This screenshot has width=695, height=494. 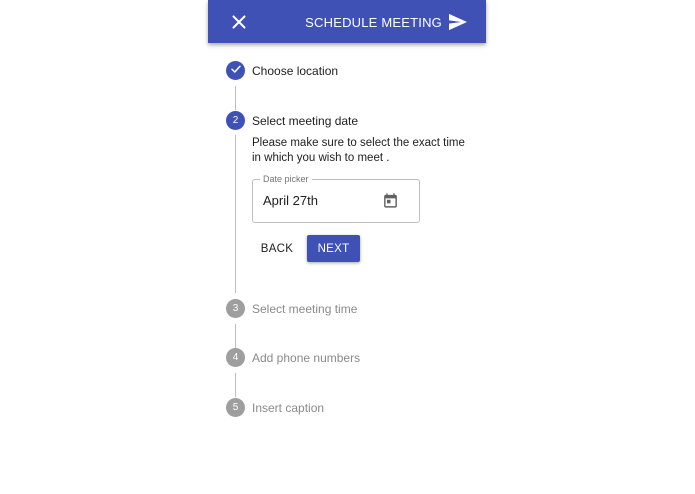 What do you see at coordinates (333, 248) in the screenshot?
I see `next-button: NEXT` at bounding box center [333, 248].